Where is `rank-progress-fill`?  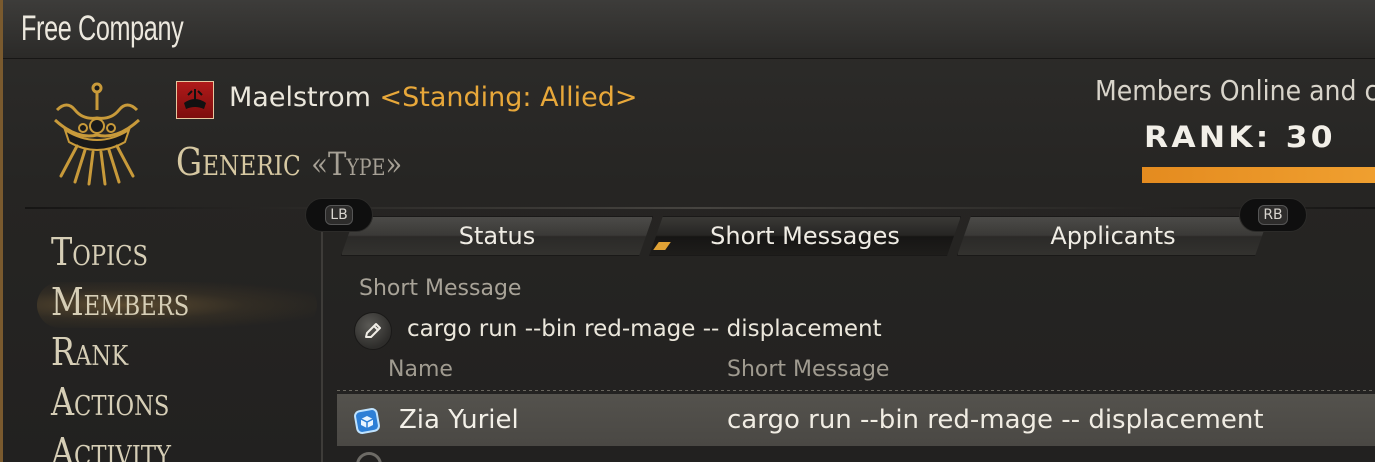
rank-progress-fill is located at coordinates (1258, 175).